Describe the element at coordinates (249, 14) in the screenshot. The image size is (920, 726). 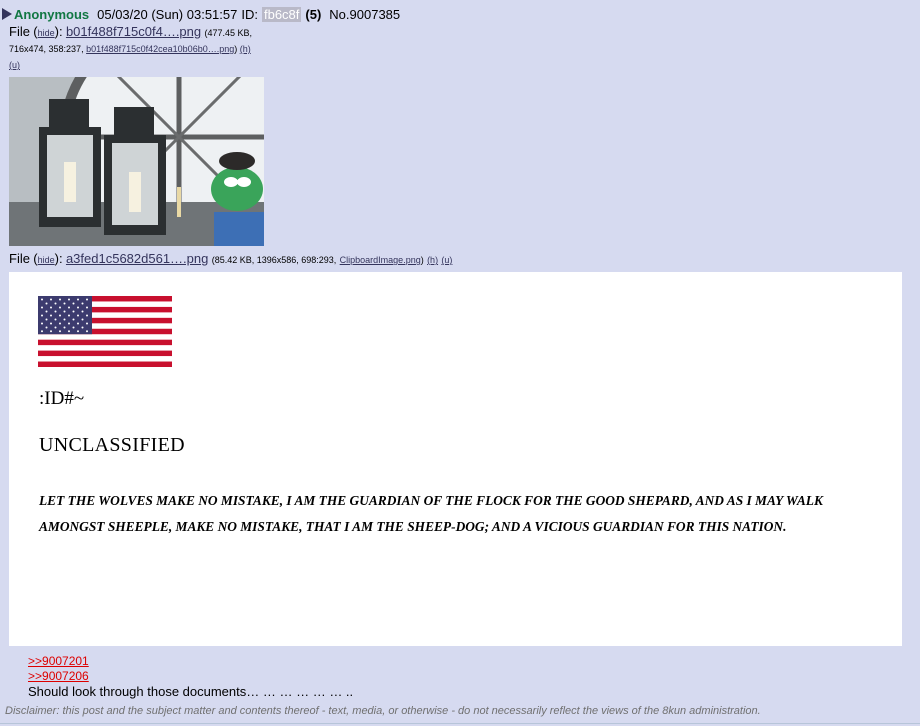
I see `id-label: ID:` at that location.